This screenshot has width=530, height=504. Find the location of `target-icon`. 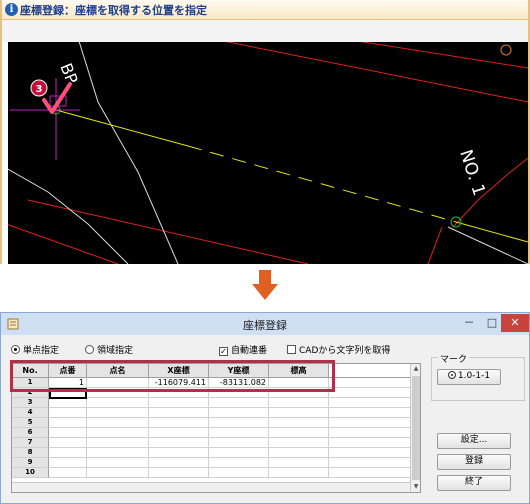

target-icon is located at coordinates (451, 375).